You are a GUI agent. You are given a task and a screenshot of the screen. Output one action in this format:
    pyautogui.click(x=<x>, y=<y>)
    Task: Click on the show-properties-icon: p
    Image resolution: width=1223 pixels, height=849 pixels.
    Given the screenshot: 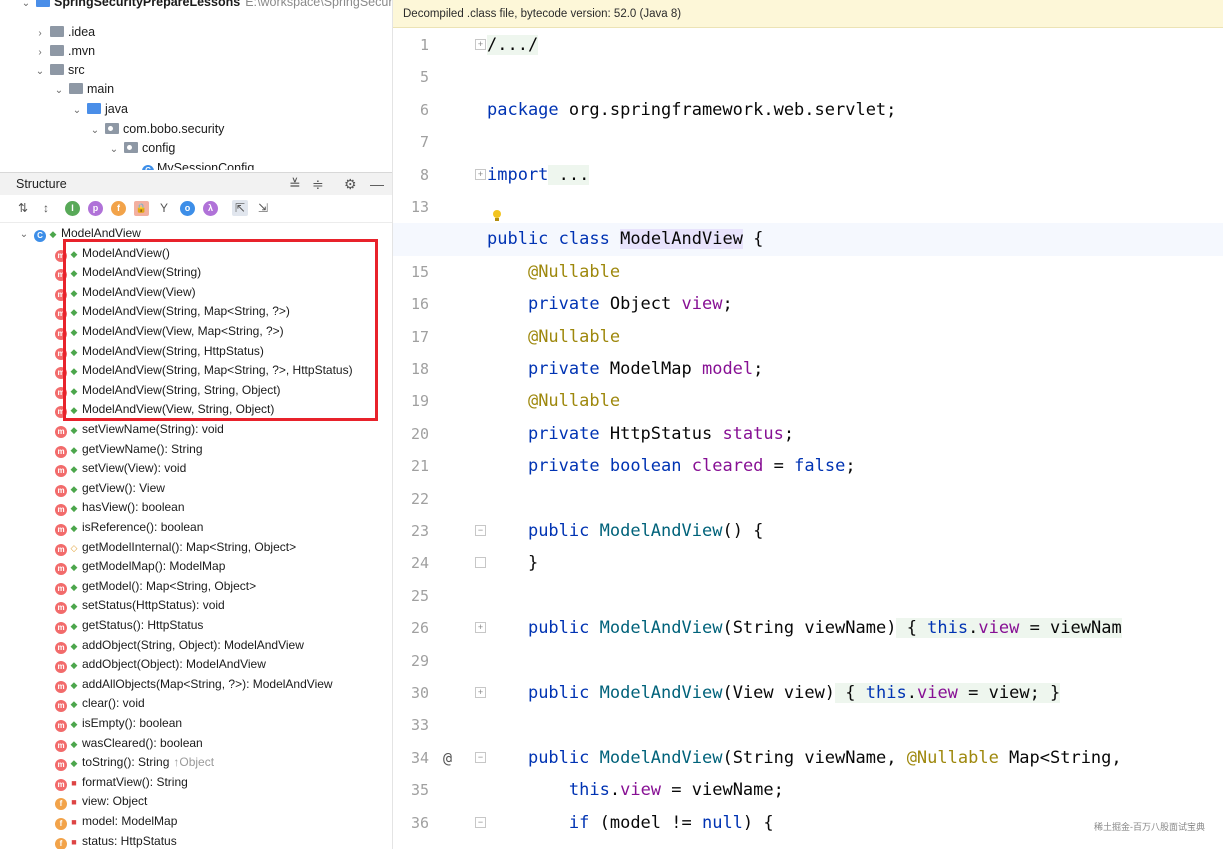 What is the action you would take?
    pyautogui.click(x=95, y=208)
    